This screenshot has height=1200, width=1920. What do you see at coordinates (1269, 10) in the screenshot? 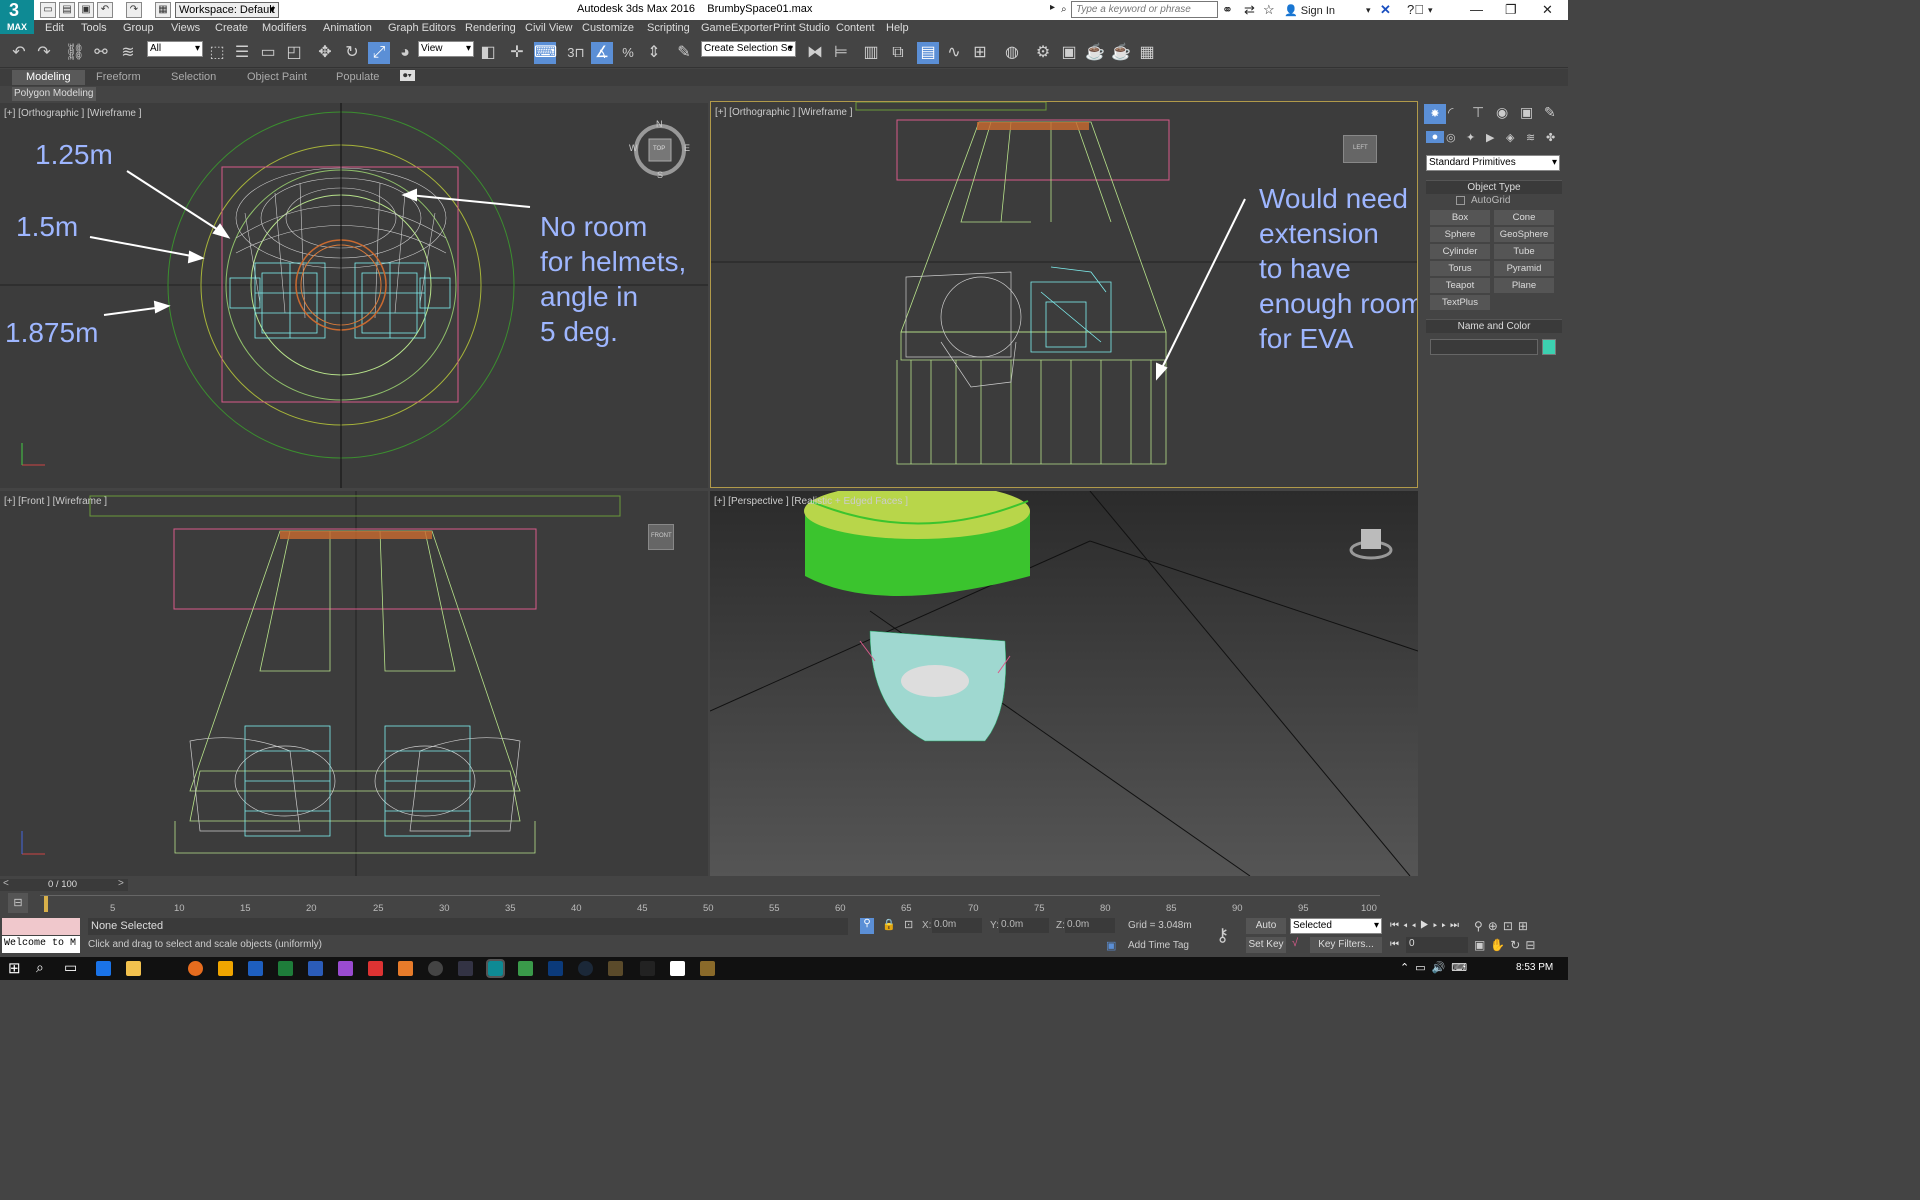
I see `star-icon: ☆` at bounding box center [1269, 10].